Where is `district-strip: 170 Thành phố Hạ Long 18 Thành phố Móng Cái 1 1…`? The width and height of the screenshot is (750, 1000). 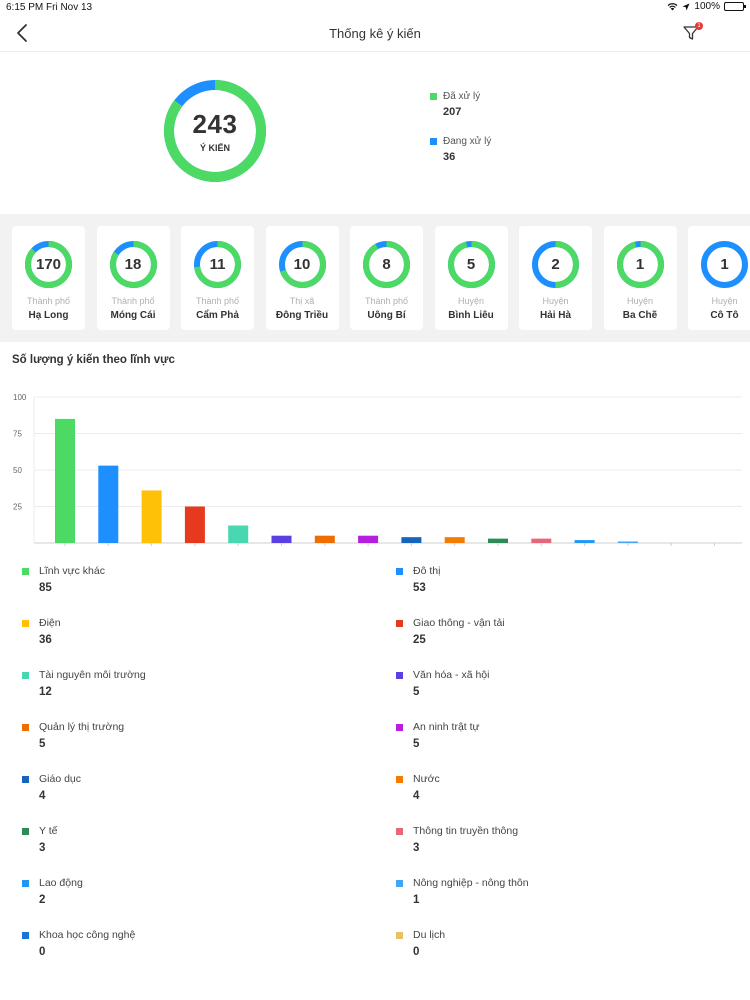
district-strip: 170 Thành phố Hạ Long 18 Thành phố Móng Cái 1 1… is located at coordinates (375, 278).